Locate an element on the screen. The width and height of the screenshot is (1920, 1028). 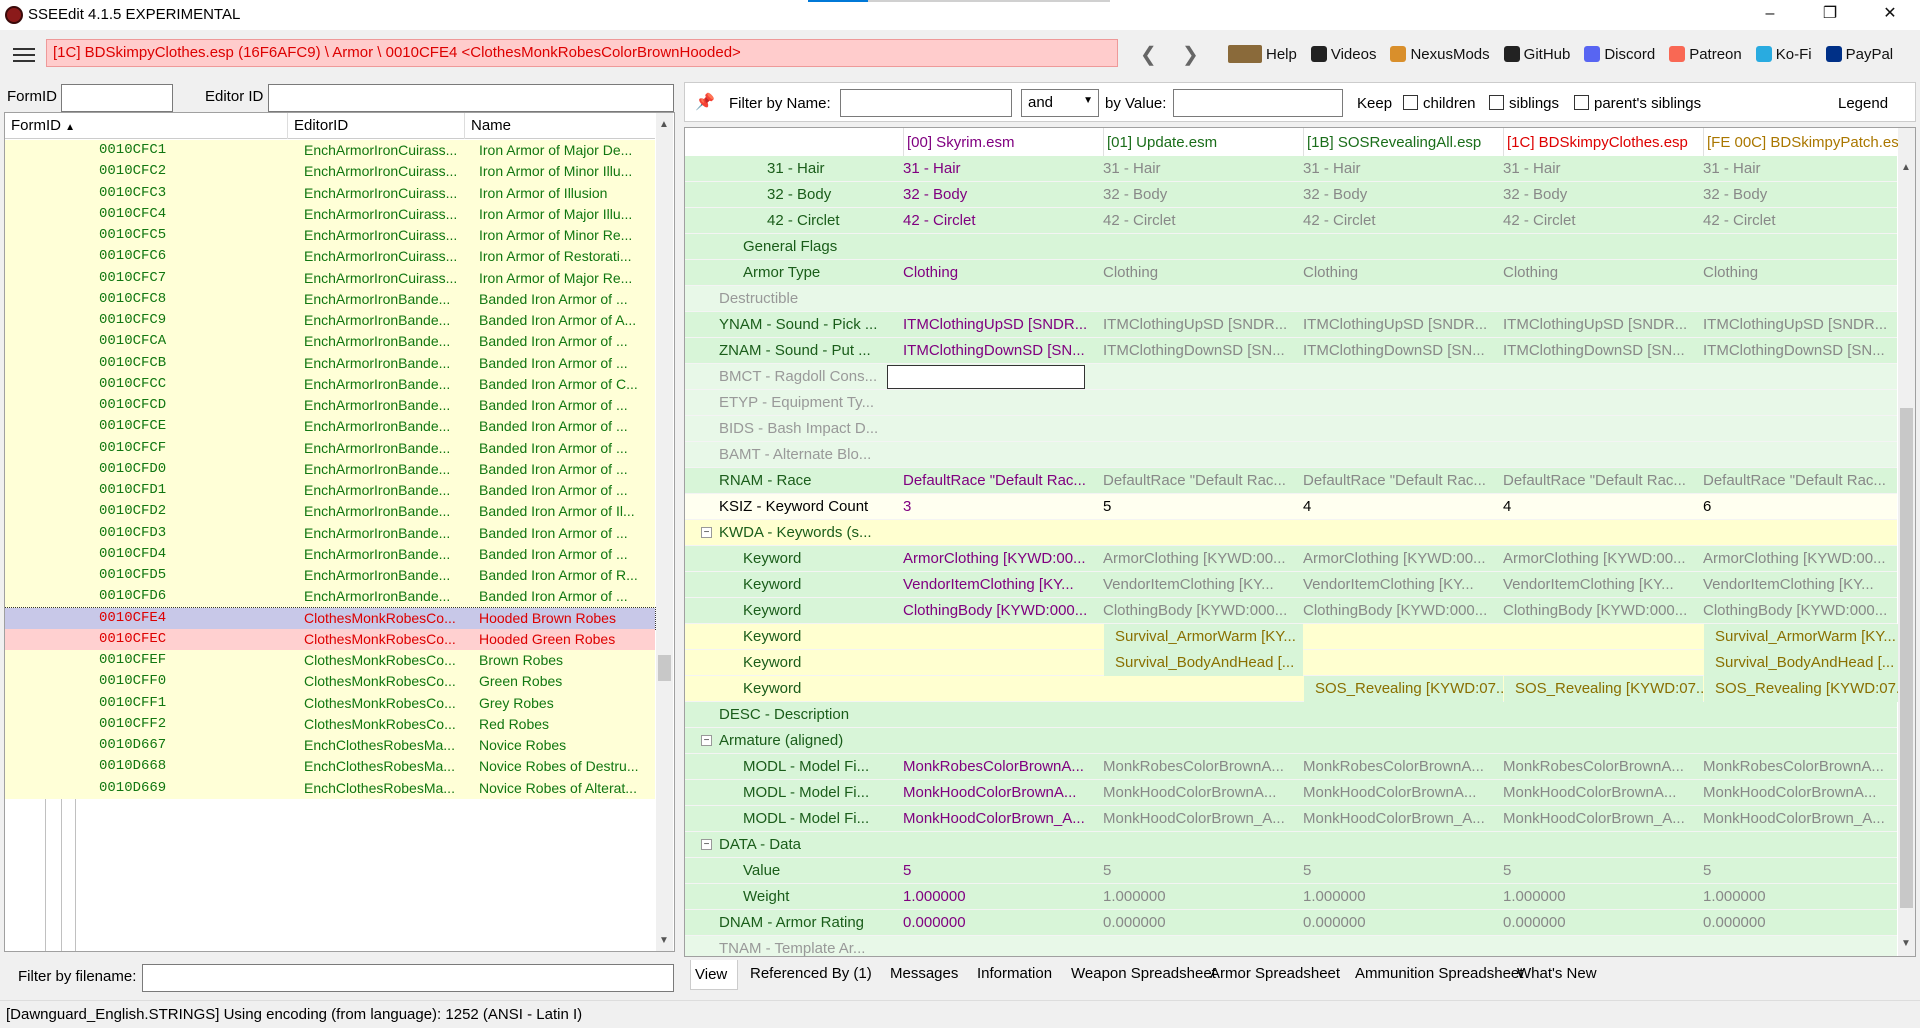
link-ko-fi: Ko-Fi is located at coordinates (1783, 54).